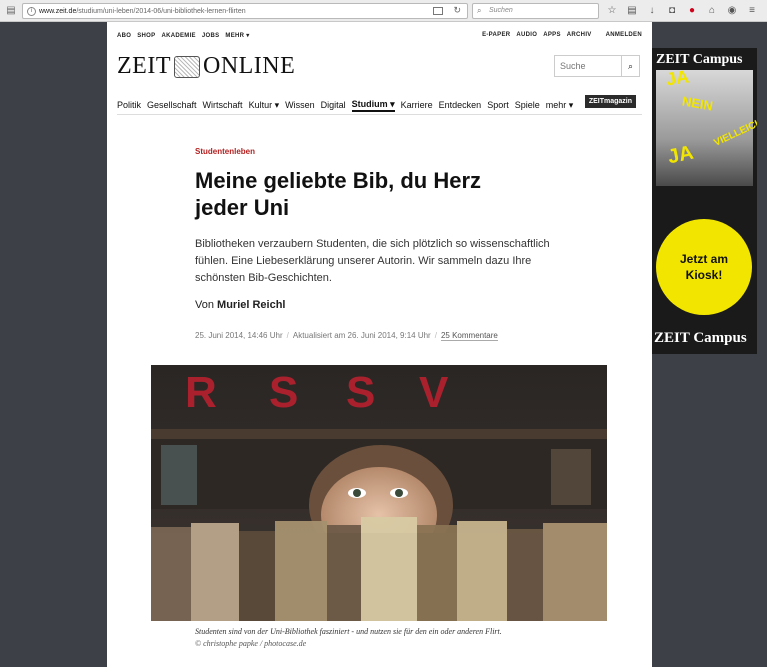  Describe the element at coordinates (239, 335) in the screenshot. I see `publish-date: 25. Juni 2014, 14:46 Uhr` at that location.